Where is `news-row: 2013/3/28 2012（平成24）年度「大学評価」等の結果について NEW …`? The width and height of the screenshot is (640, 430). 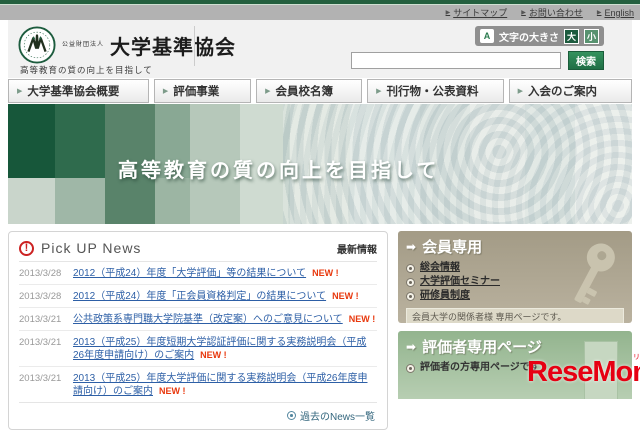 news-row: 2013/3/28 2012（平成24）年度「大学評価」等の結果について NEW … is located at coordinates (198, 273).